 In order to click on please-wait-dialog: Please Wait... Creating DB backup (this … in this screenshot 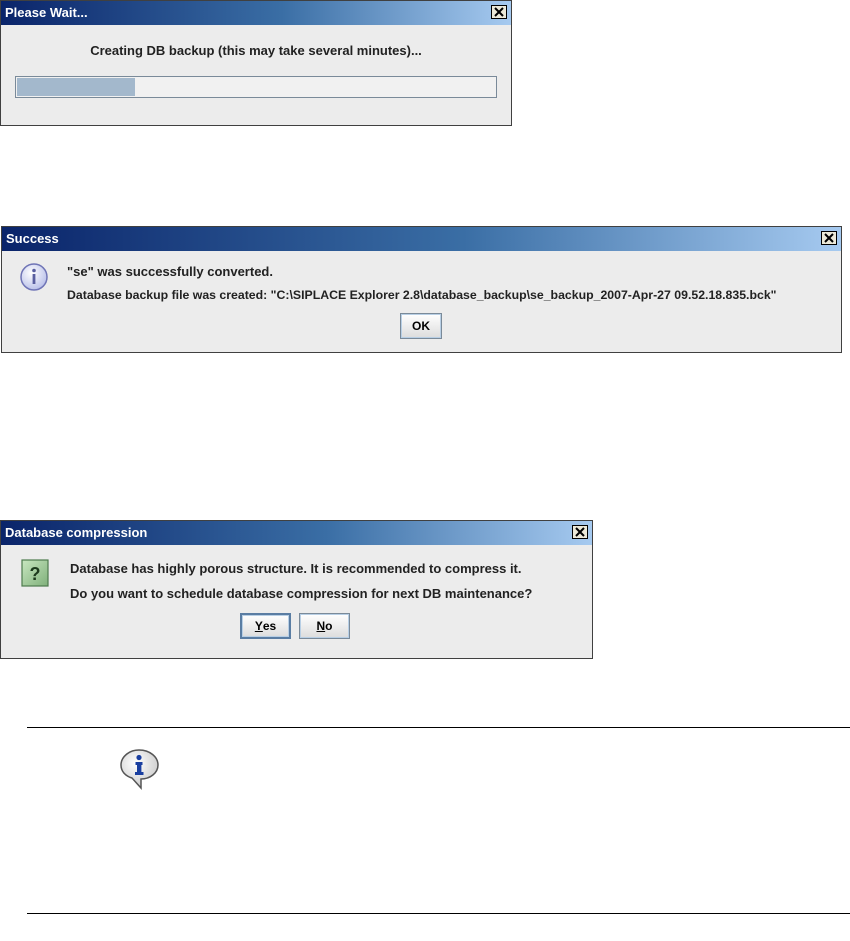, I will do `click(256, 63)`.